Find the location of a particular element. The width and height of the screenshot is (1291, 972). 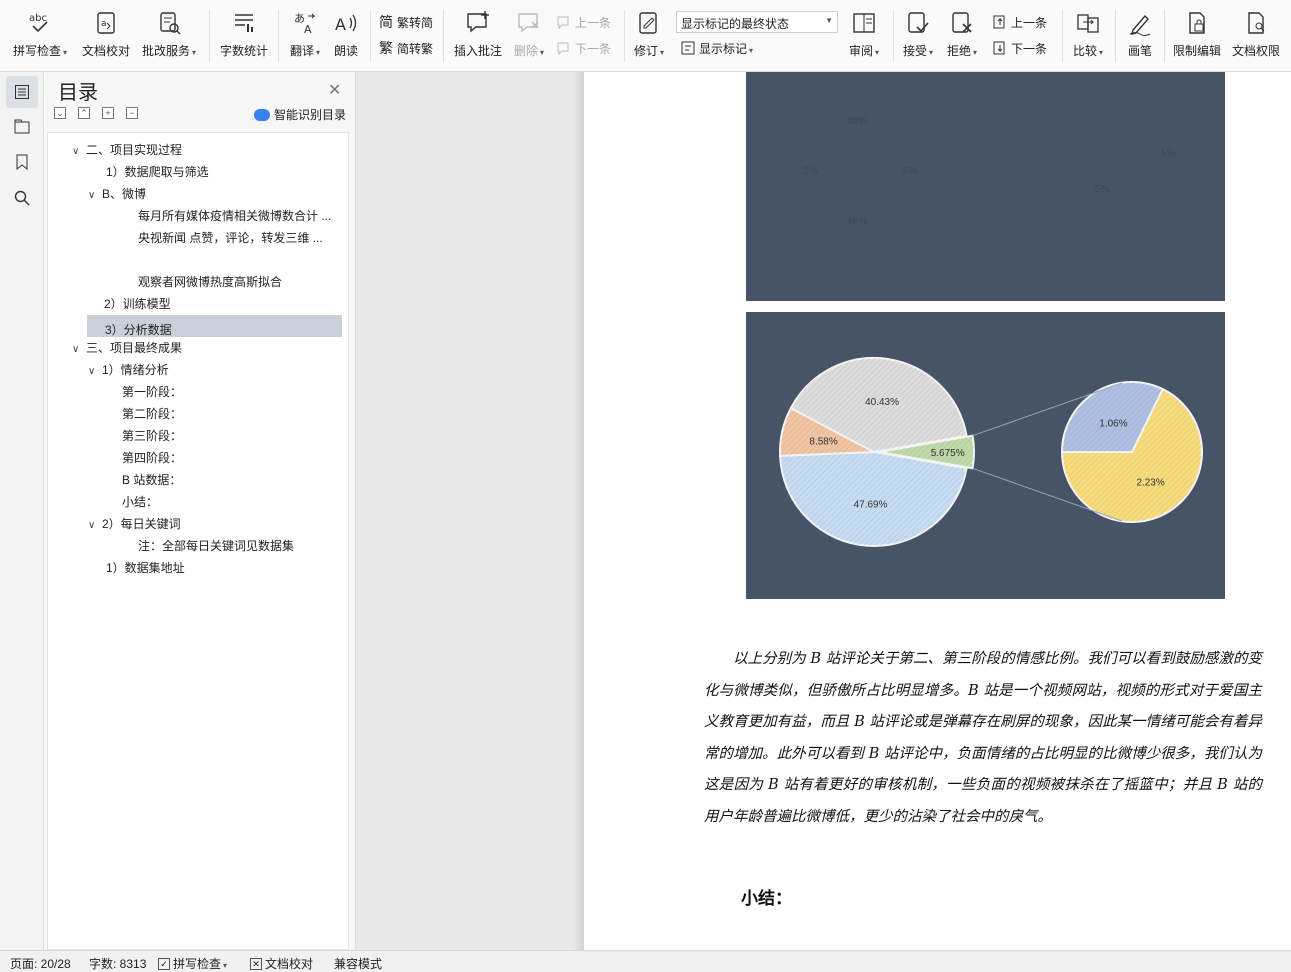

doc-permission-button: 文档权限 is located at coordinates (1256, 36).